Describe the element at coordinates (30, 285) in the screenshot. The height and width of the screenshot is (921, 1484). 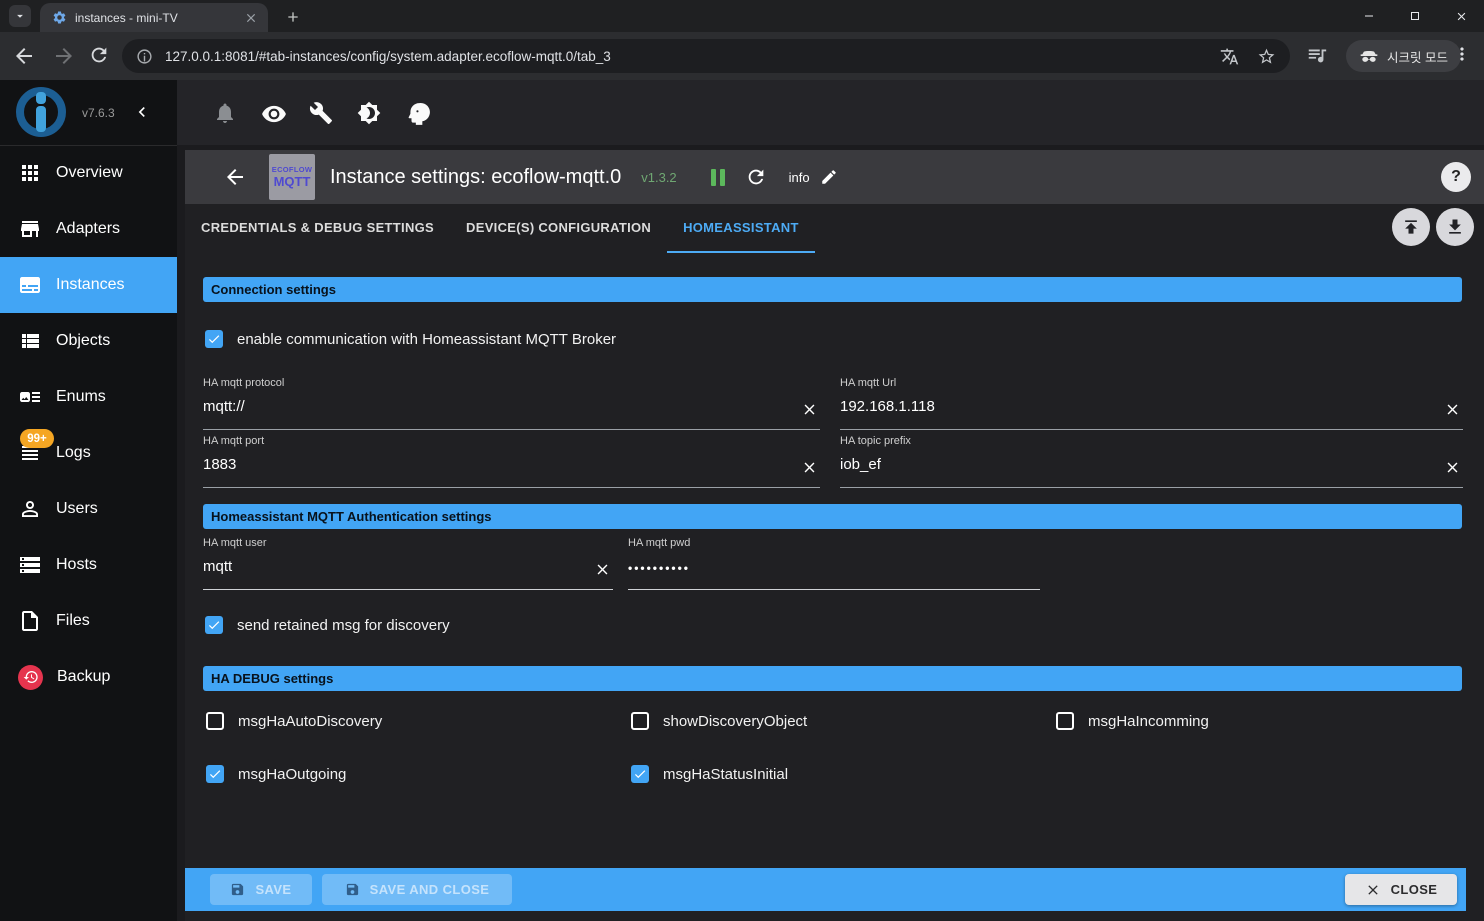
I see `instances-card-icon` at that location.